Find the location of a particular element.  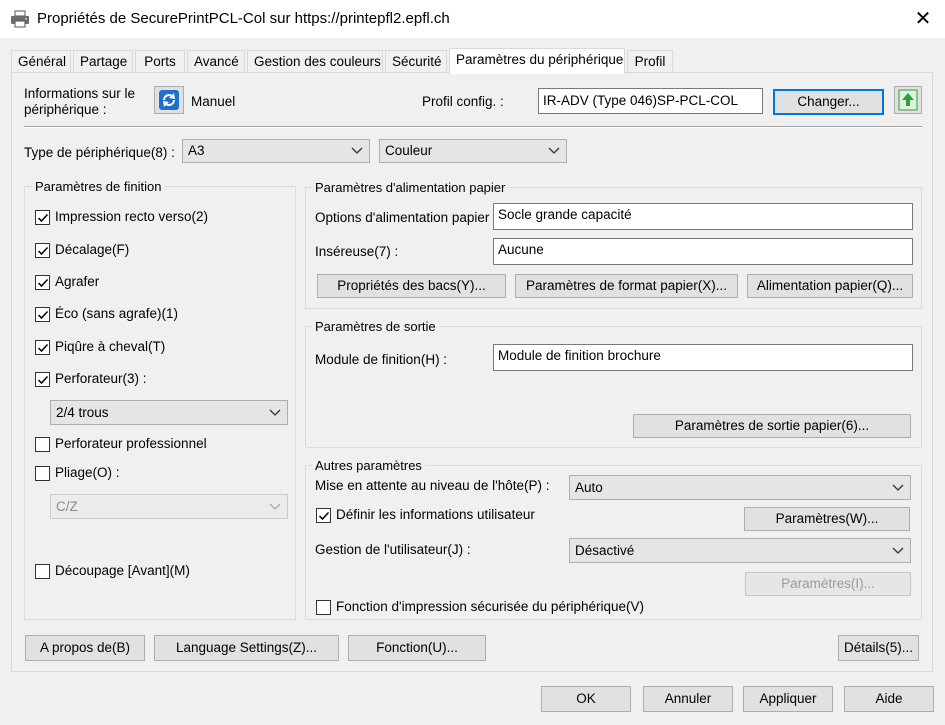

tab-general: Général is located at coordinates (41, 61).